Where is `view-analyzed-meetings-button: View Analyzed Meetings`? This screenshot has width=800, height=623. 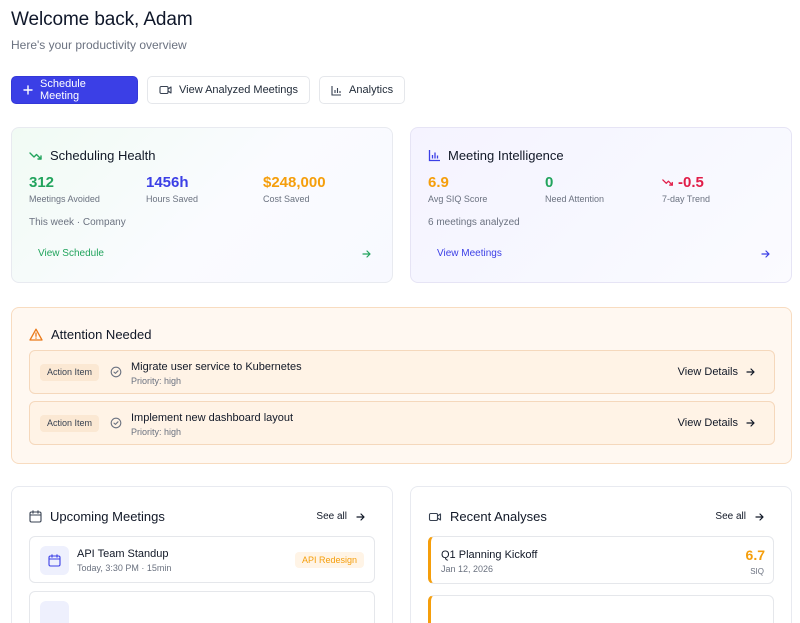
view-analyzed-meetings-button: View Analyzed Meetings is located at coordinates (229, 90).